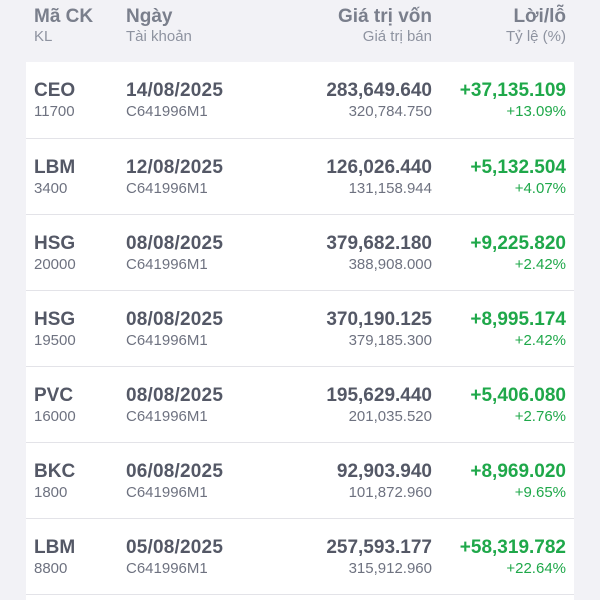  Describe the element at coordinates (536, 111) in the screenshot. I see `profit-loss-percent: +13.09%` at that location.